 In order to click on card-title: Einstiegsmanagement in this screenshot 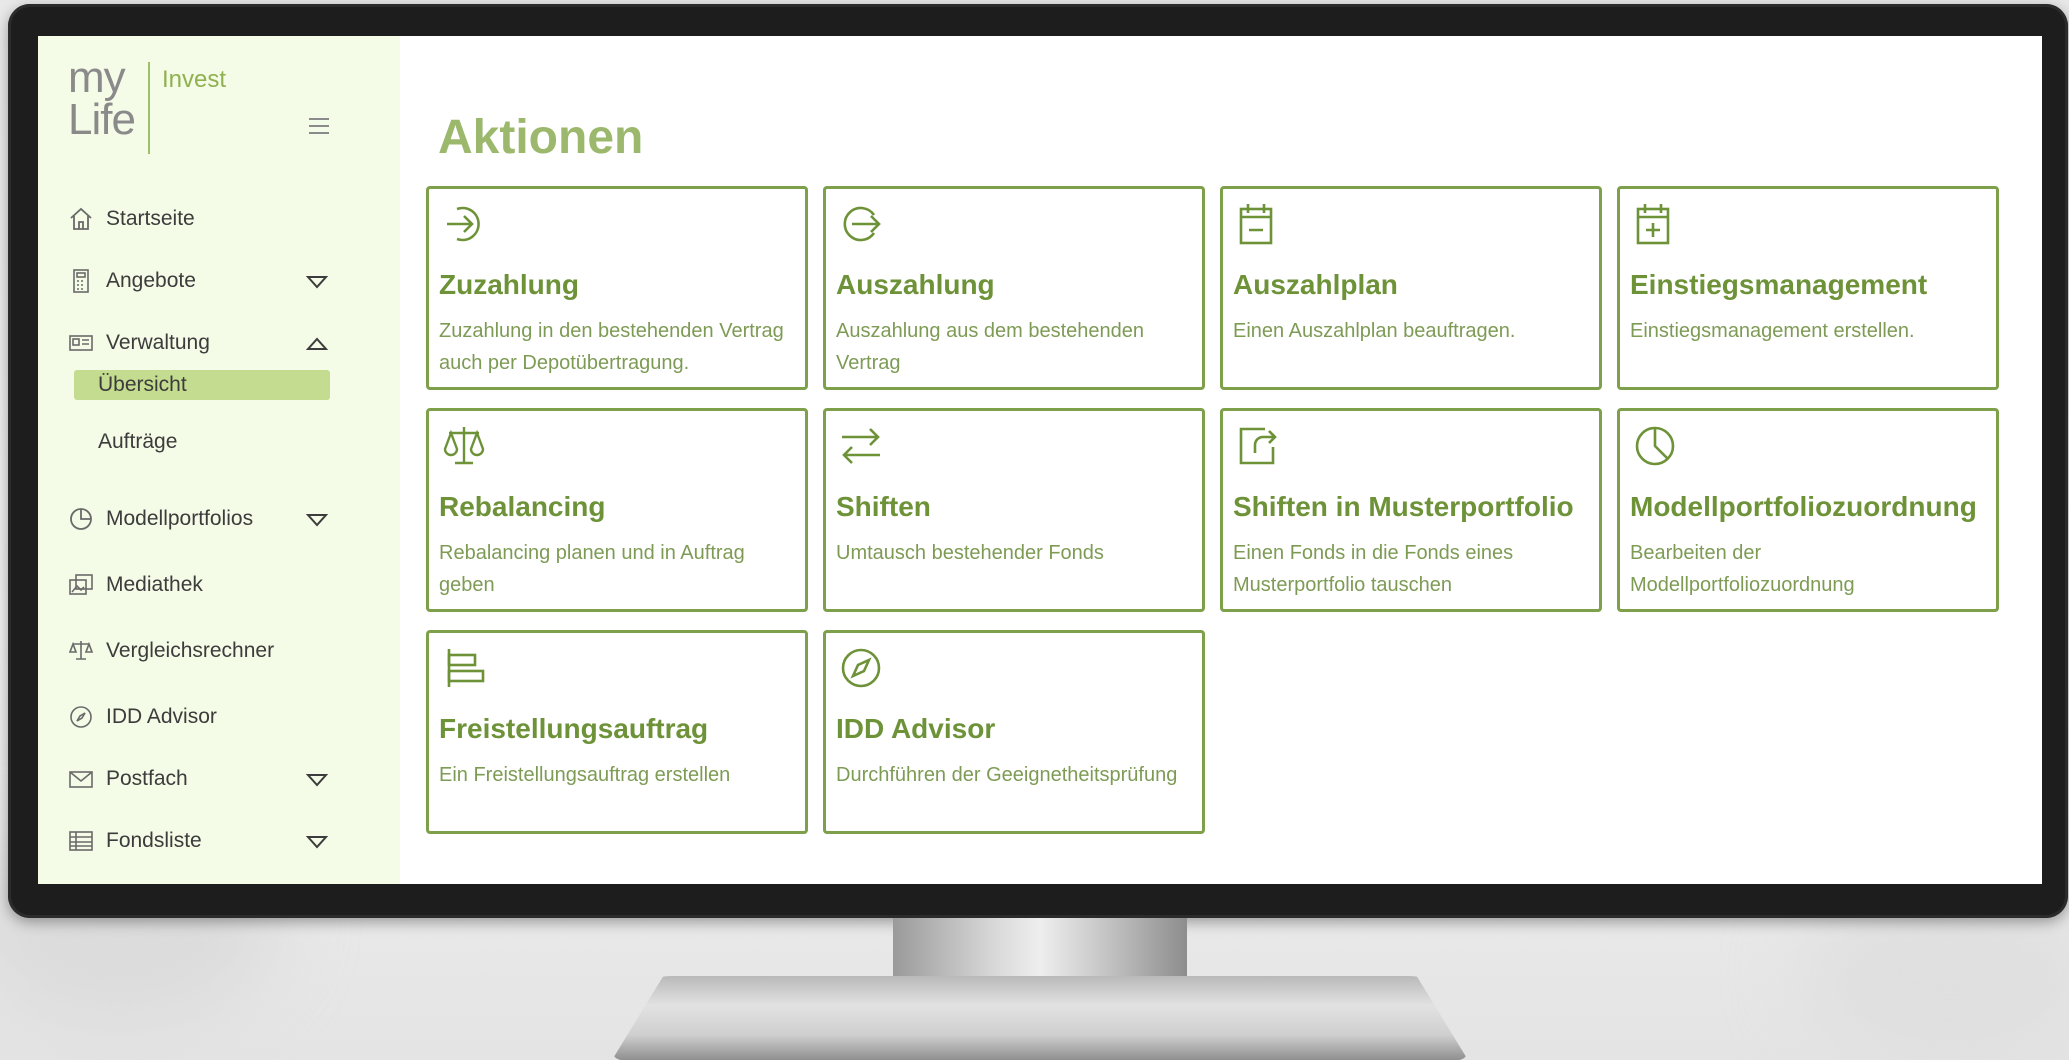, I will do `click(1779, 284)`.